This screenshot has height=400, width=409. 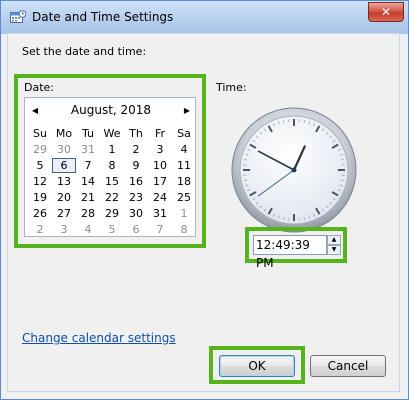 I want to click on cancel-button: Cancel, so click(x=348, y=366).